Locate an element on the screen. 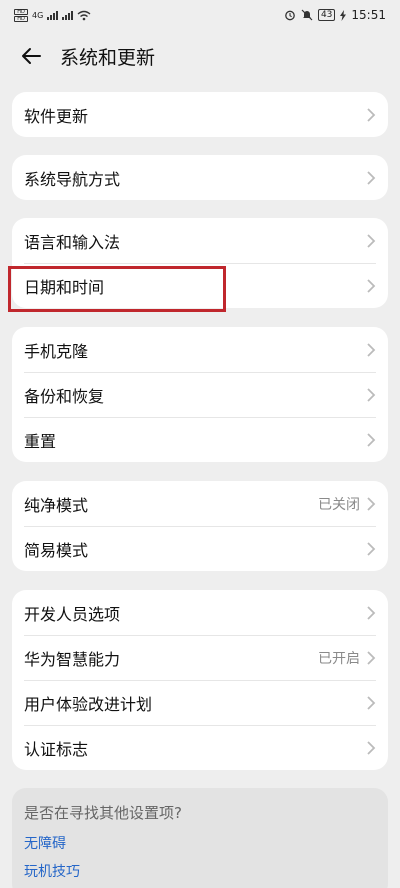 This screenshot has width=400, height=888. menu-item-label: 日期和时间 is located at coordinates (64, 287).